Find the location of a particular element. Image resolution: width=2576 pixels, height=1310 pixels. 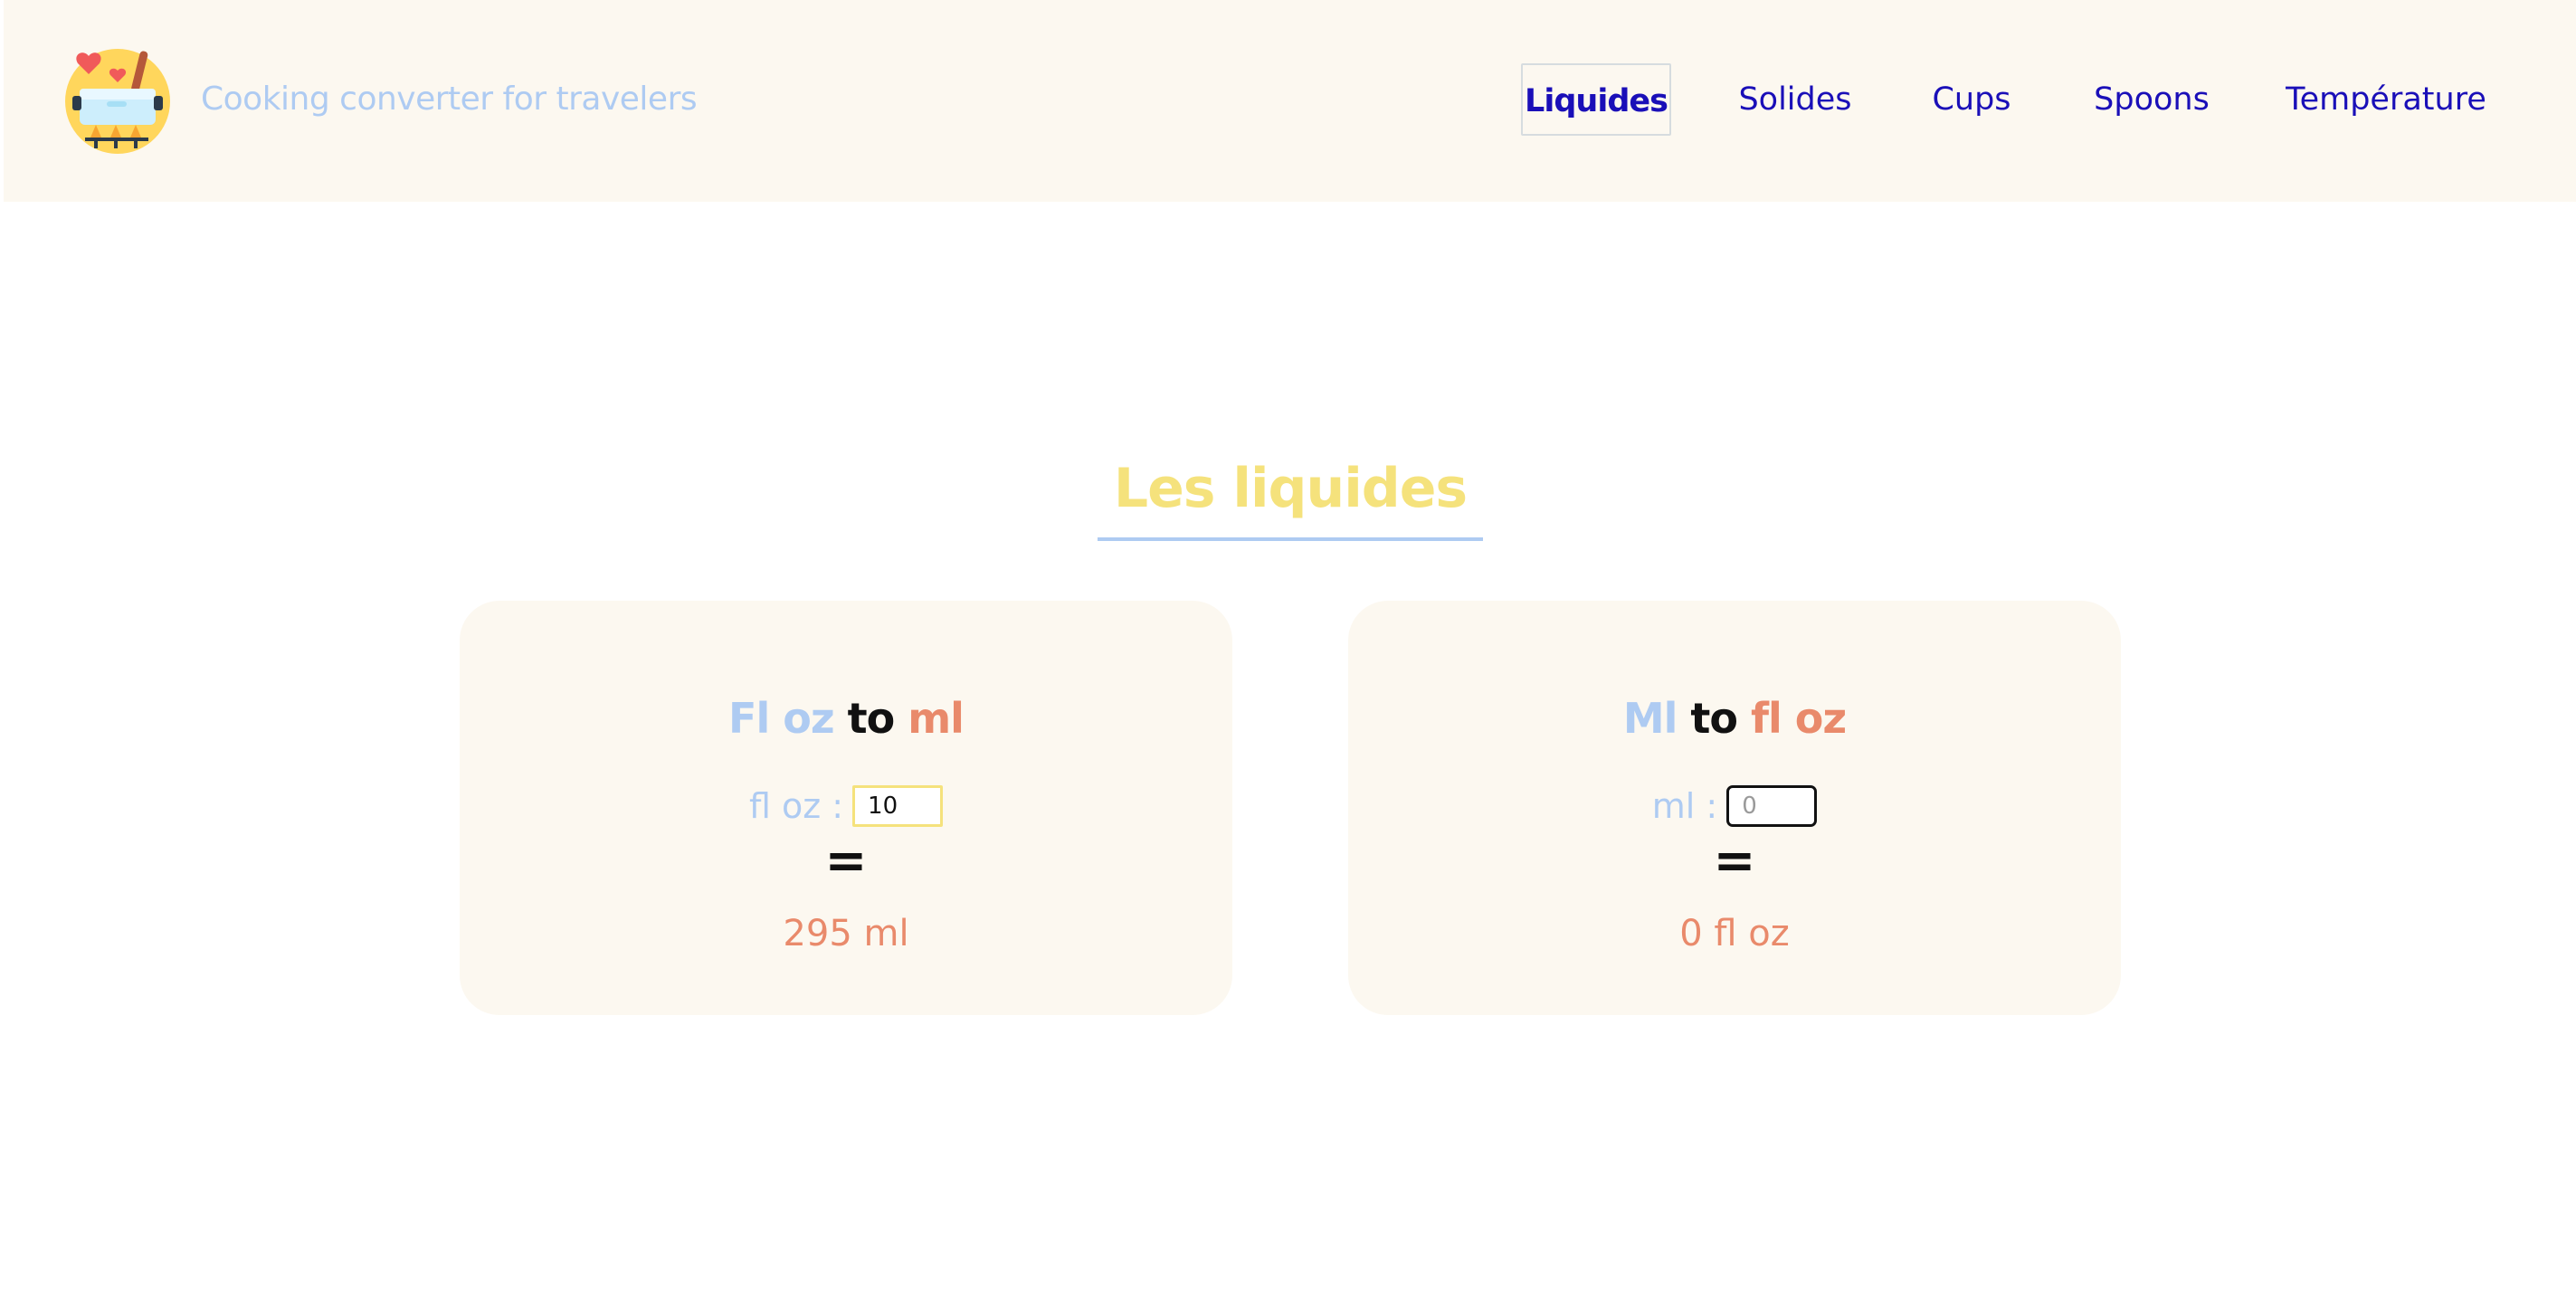

nav-item-spoons: Spoons is located at coordinates (2151, 100).